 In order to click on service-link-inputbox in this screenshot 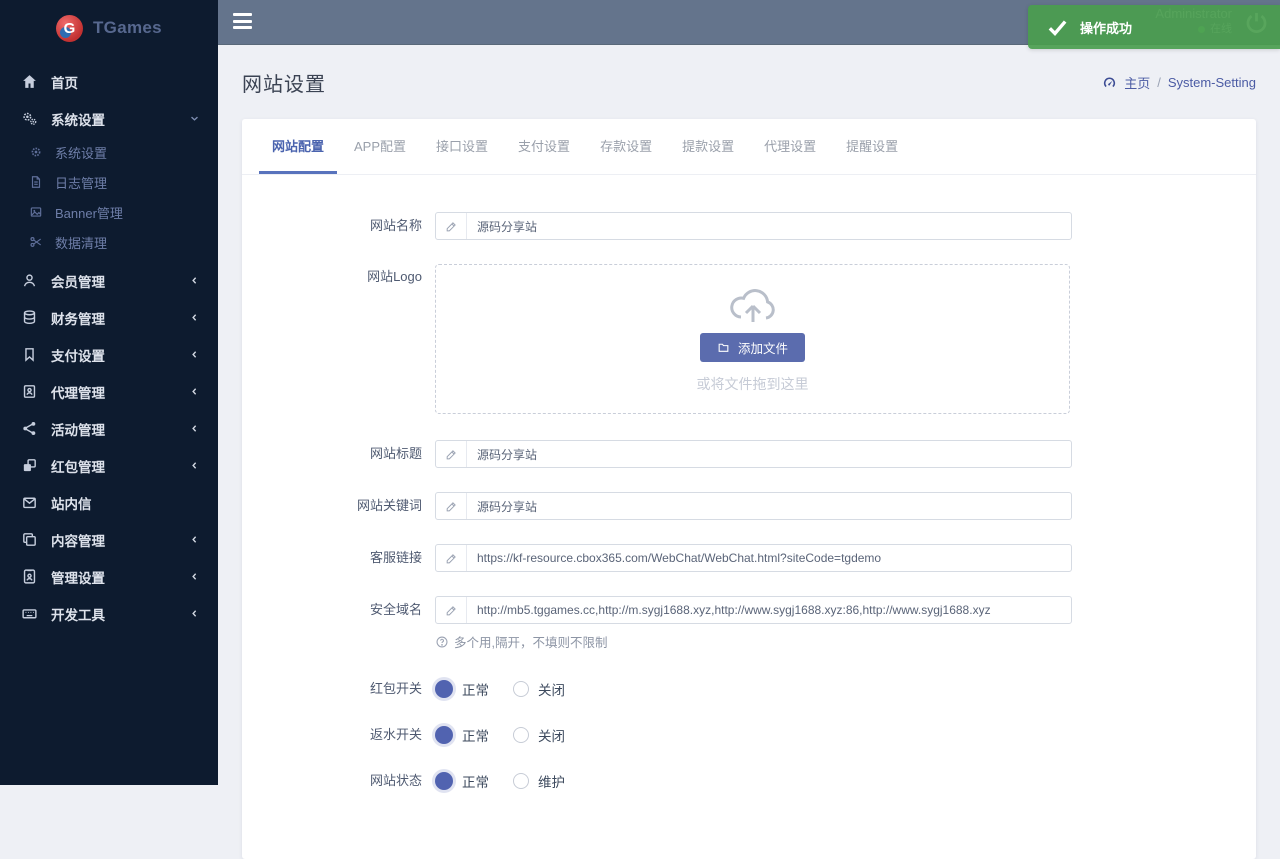, I will do `click(753, 558)`.